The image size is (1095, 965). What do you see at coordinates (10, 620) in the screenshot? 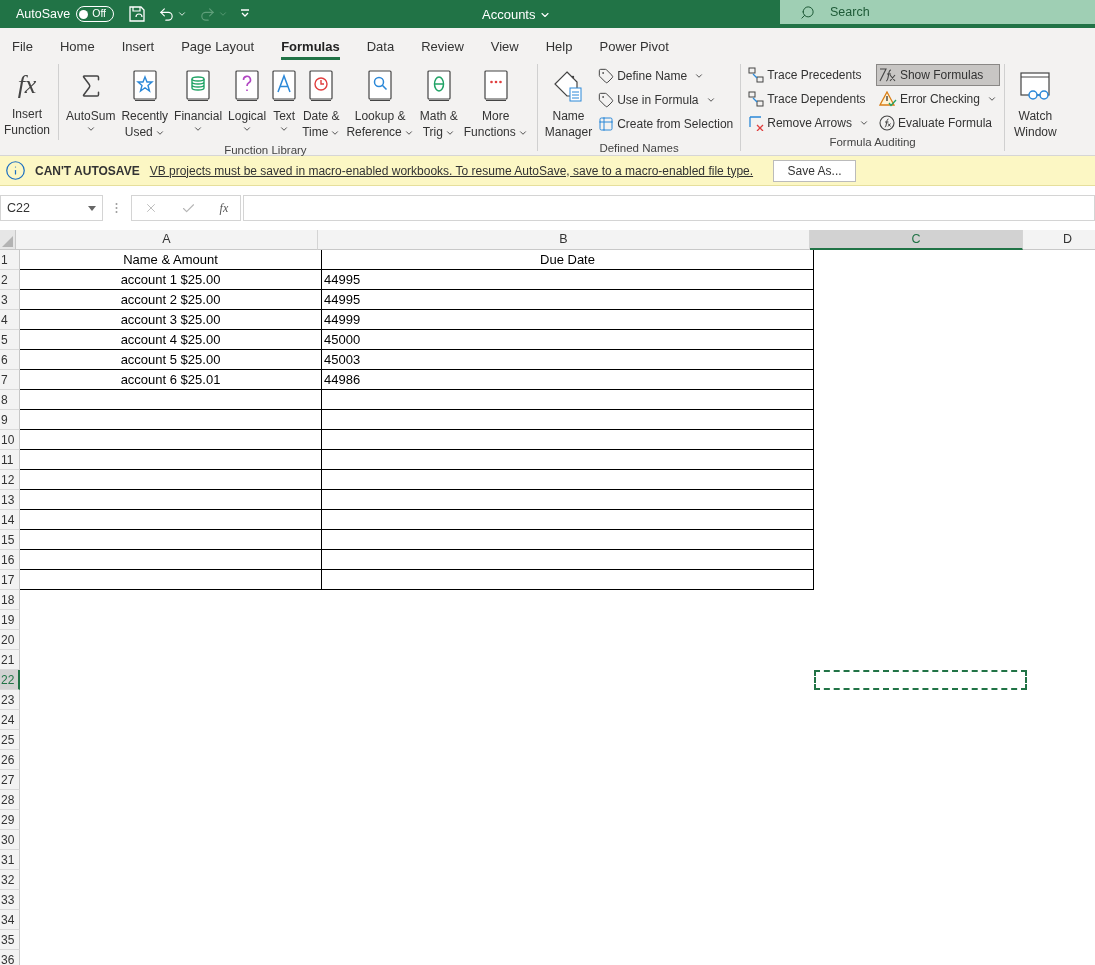
I see `row-header: 19` at bounding box center [10, 620].